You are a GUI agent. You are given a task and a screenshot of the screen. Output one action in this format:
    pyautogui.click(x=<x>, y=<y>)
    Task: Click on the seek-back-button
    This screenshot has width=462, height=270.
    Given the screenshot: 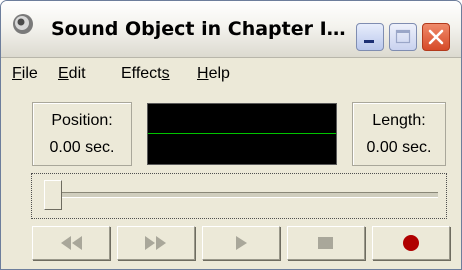 What is the action you would take?
    pyautogui.click(x=71, y=243)
    